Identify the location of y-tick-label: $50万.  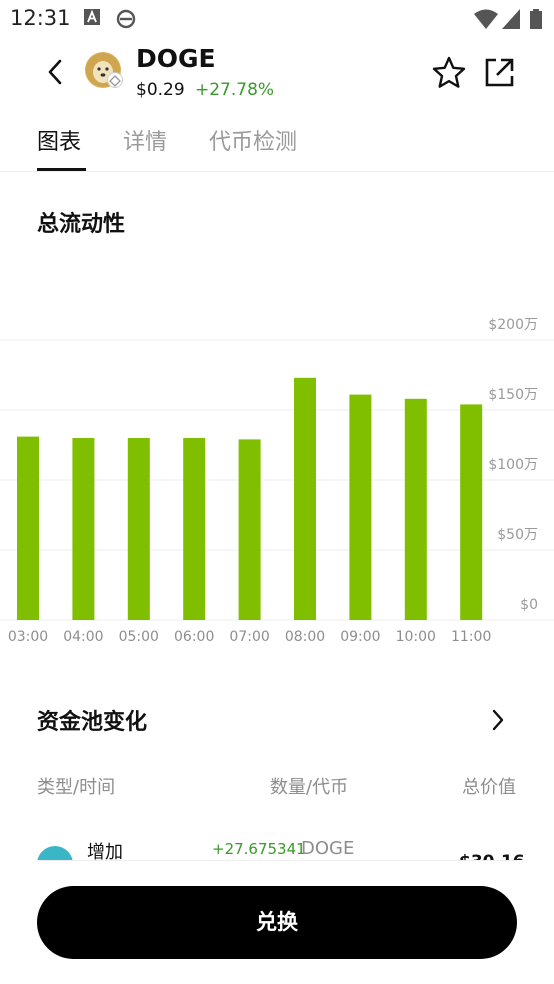
(517, 535).